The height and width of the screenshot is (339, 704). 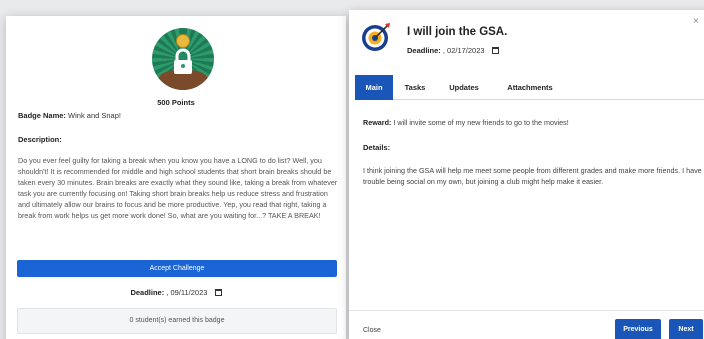 I want to click on next-button: Next, so click(x=686, y=329).